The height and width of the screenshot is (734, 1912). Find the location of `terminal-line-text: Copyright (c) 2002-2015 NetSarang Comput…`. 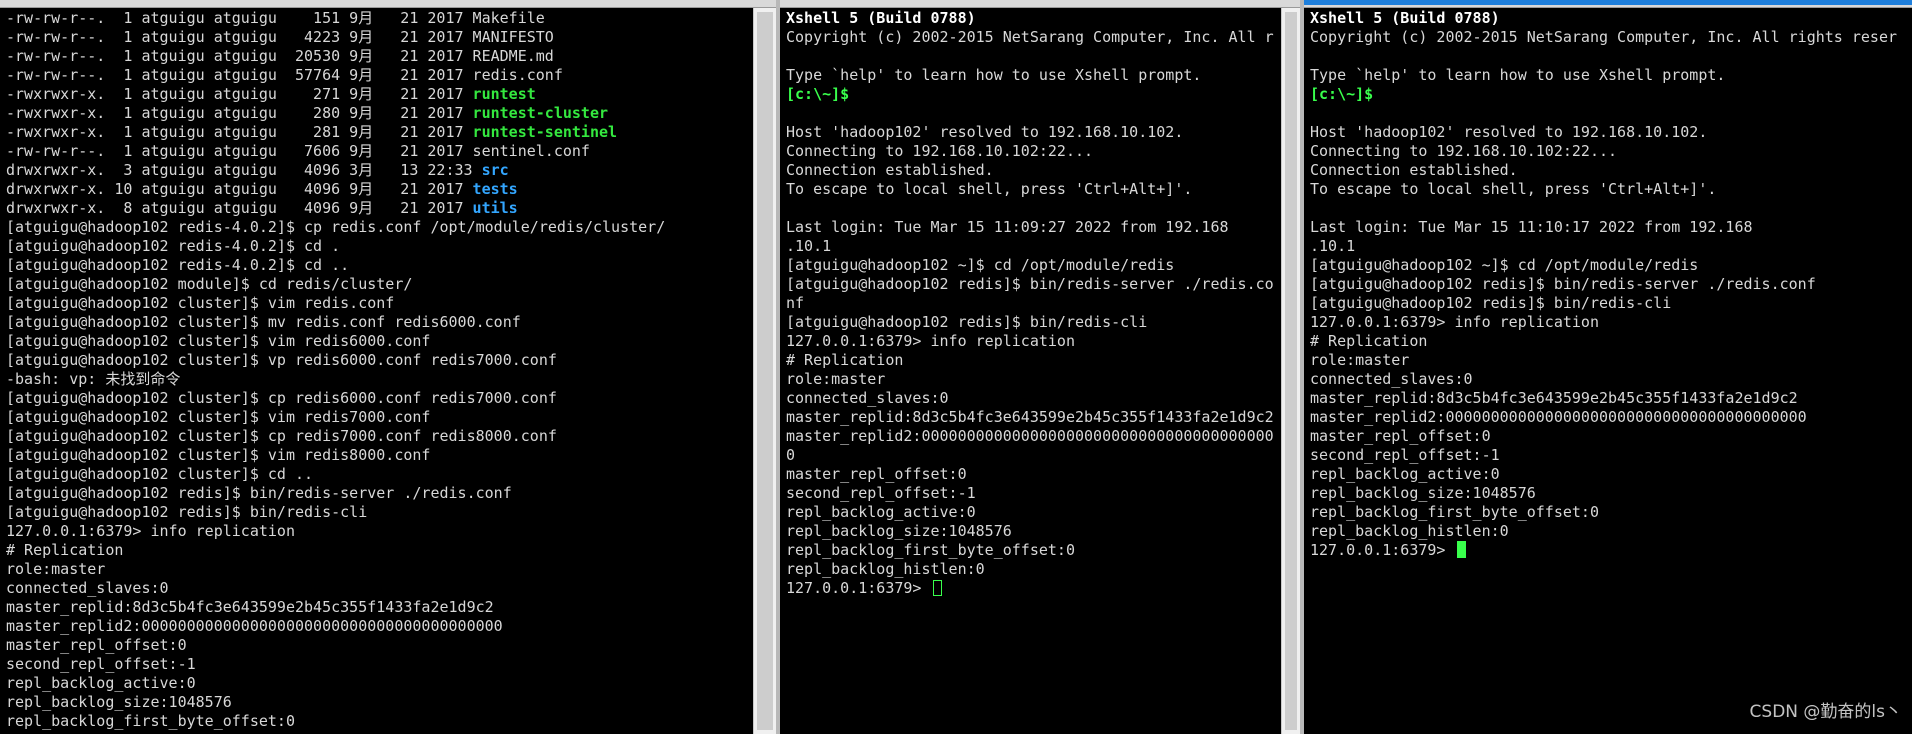

terminal-line-text: Copyright (c) 2002-2015 NetSarang Comput… is located at coordinates (1603, 37).